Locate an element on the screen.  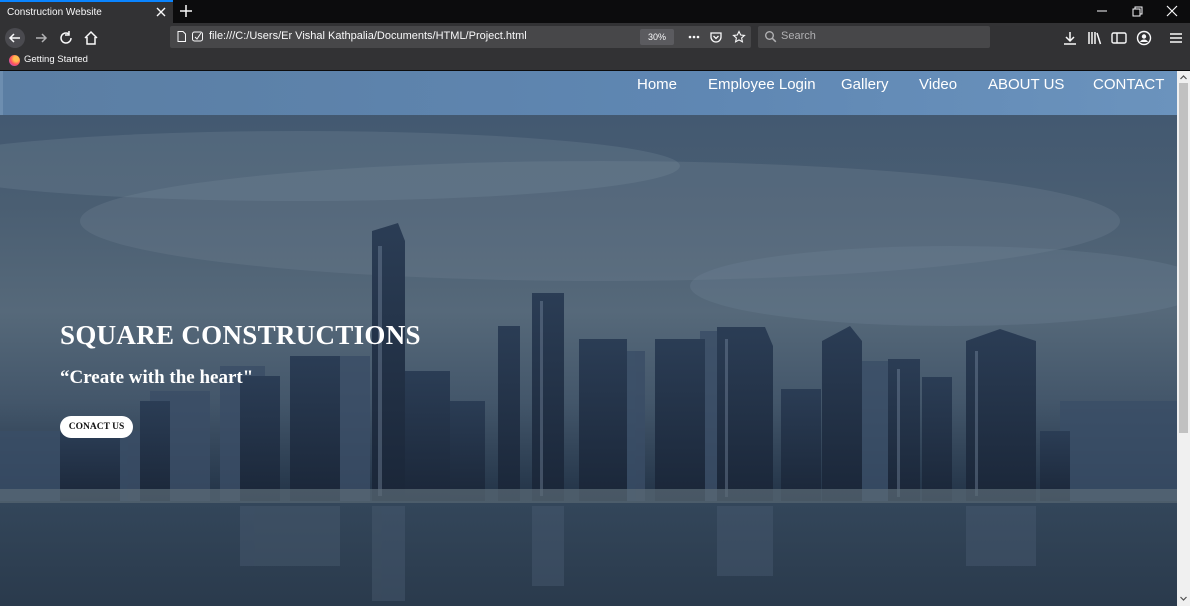
restore-icon is located at coordinates (1137, 11).